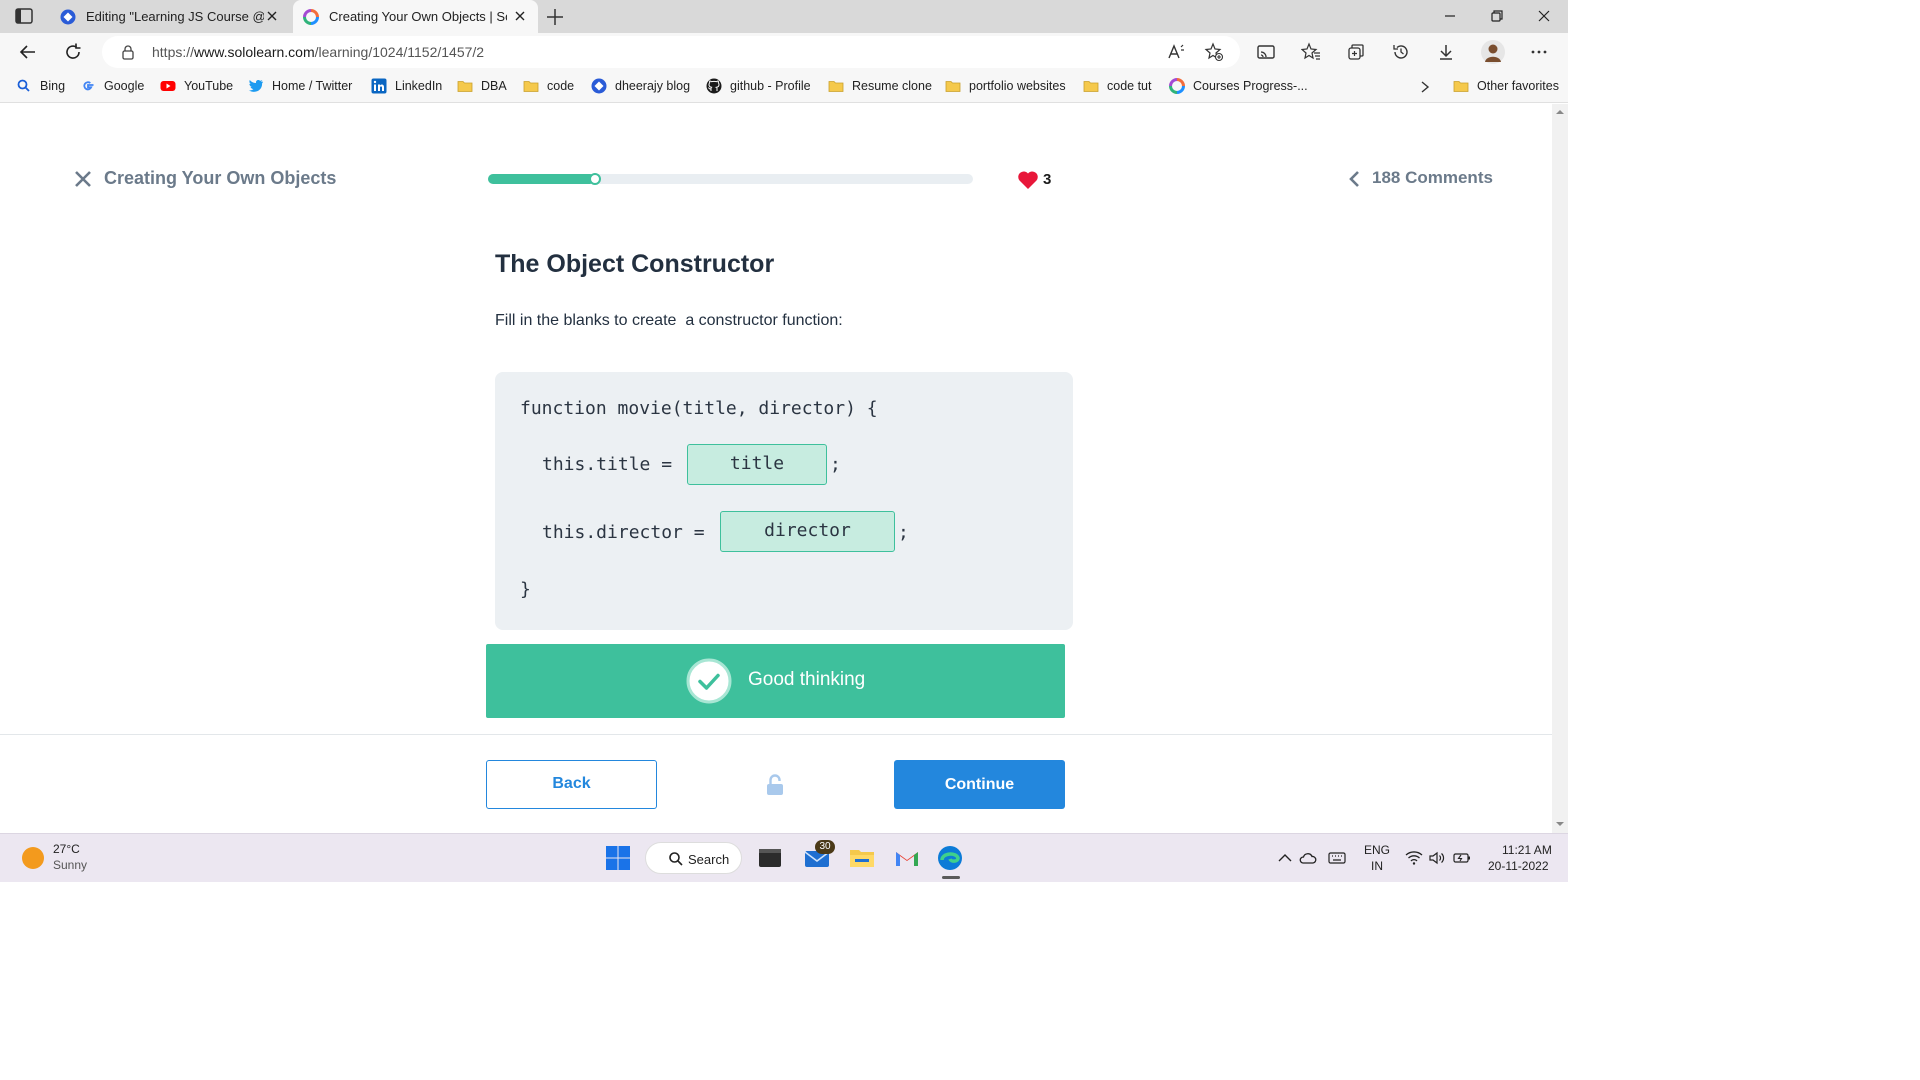 The height and width of the screenshot is (1080, 1920). What do you see at coordinates (1462, 858) in the screenshot?
I see `battery-icon` at bounding box center [1462, 858].